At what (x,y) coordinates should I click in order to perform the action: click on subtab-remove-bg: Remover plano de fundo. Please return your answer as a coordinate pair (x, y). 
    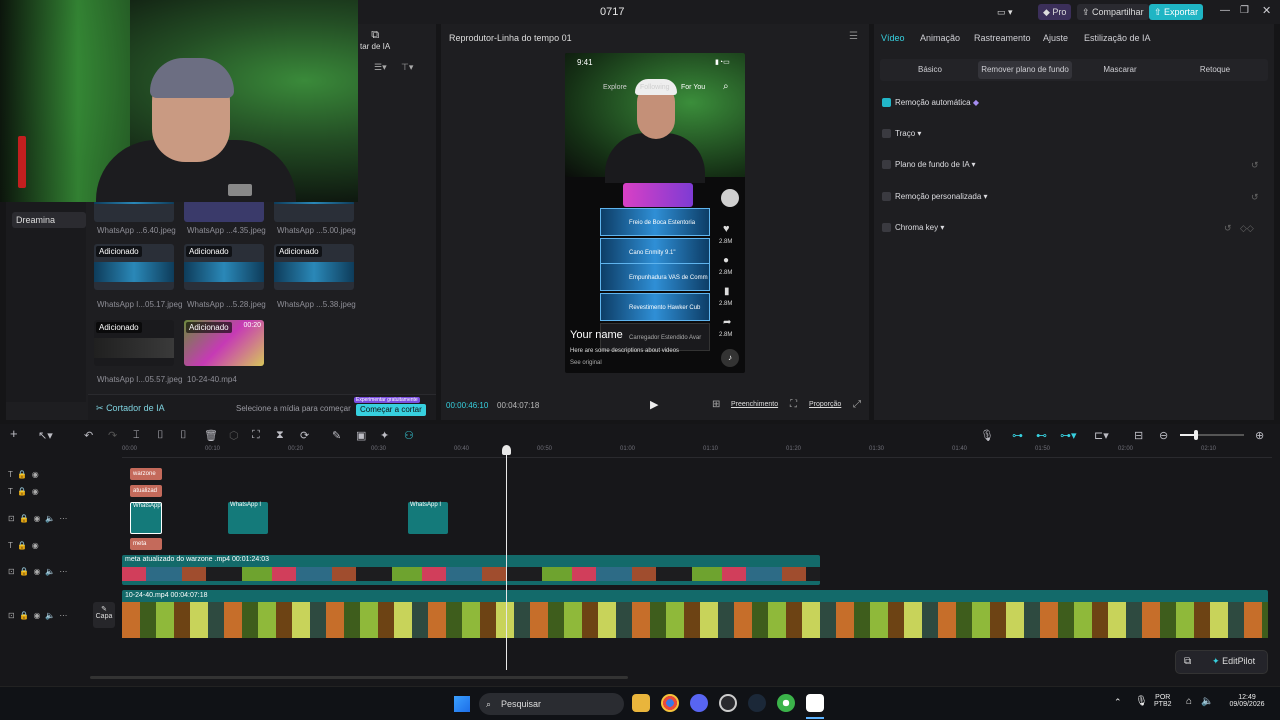
    Looking at the image, I should click on (1025, 70).